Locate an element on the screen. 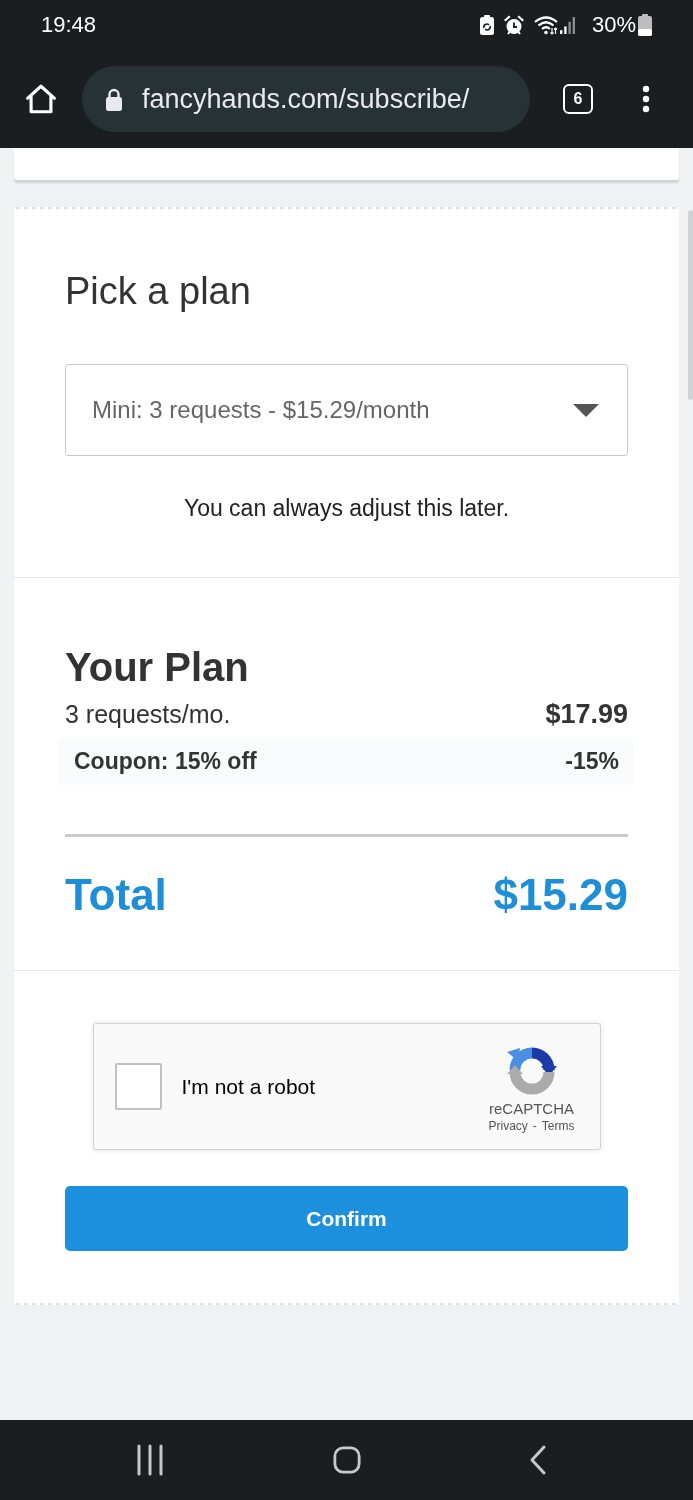 This screenshot has width=693, height=1500. recent-apps-icon is located at coordinates (150, 1460).